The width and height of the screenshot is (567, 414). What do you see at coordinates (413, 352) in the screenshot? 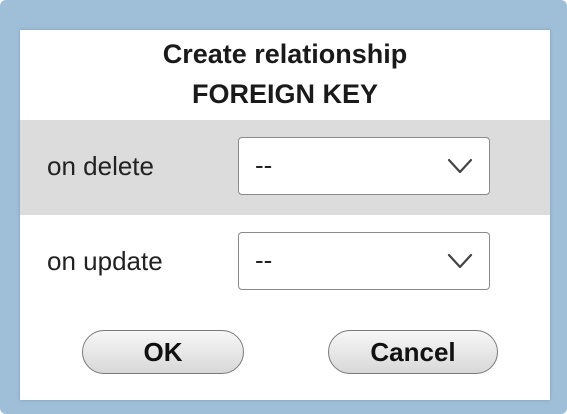
I see `cancel-button: Cancel` at bounding box center [413, 352].